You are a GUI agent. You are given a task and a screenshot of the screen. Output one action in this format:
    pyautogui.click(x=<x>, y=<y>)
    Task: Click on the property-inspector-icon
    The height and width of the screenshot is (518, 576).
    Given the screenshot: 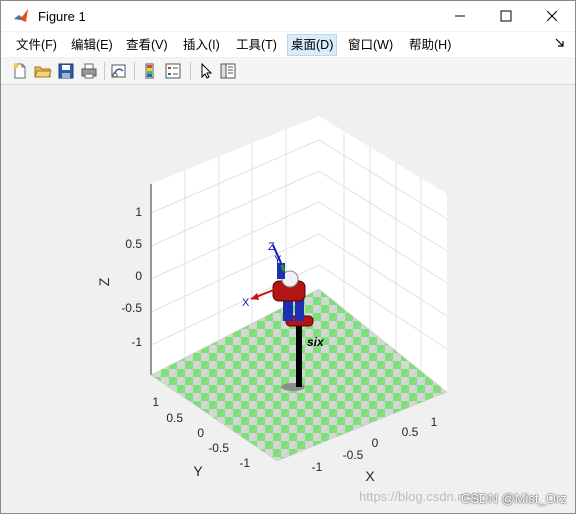 What is the action you would take?
    pyautogui.click(x=228, y=71)
    